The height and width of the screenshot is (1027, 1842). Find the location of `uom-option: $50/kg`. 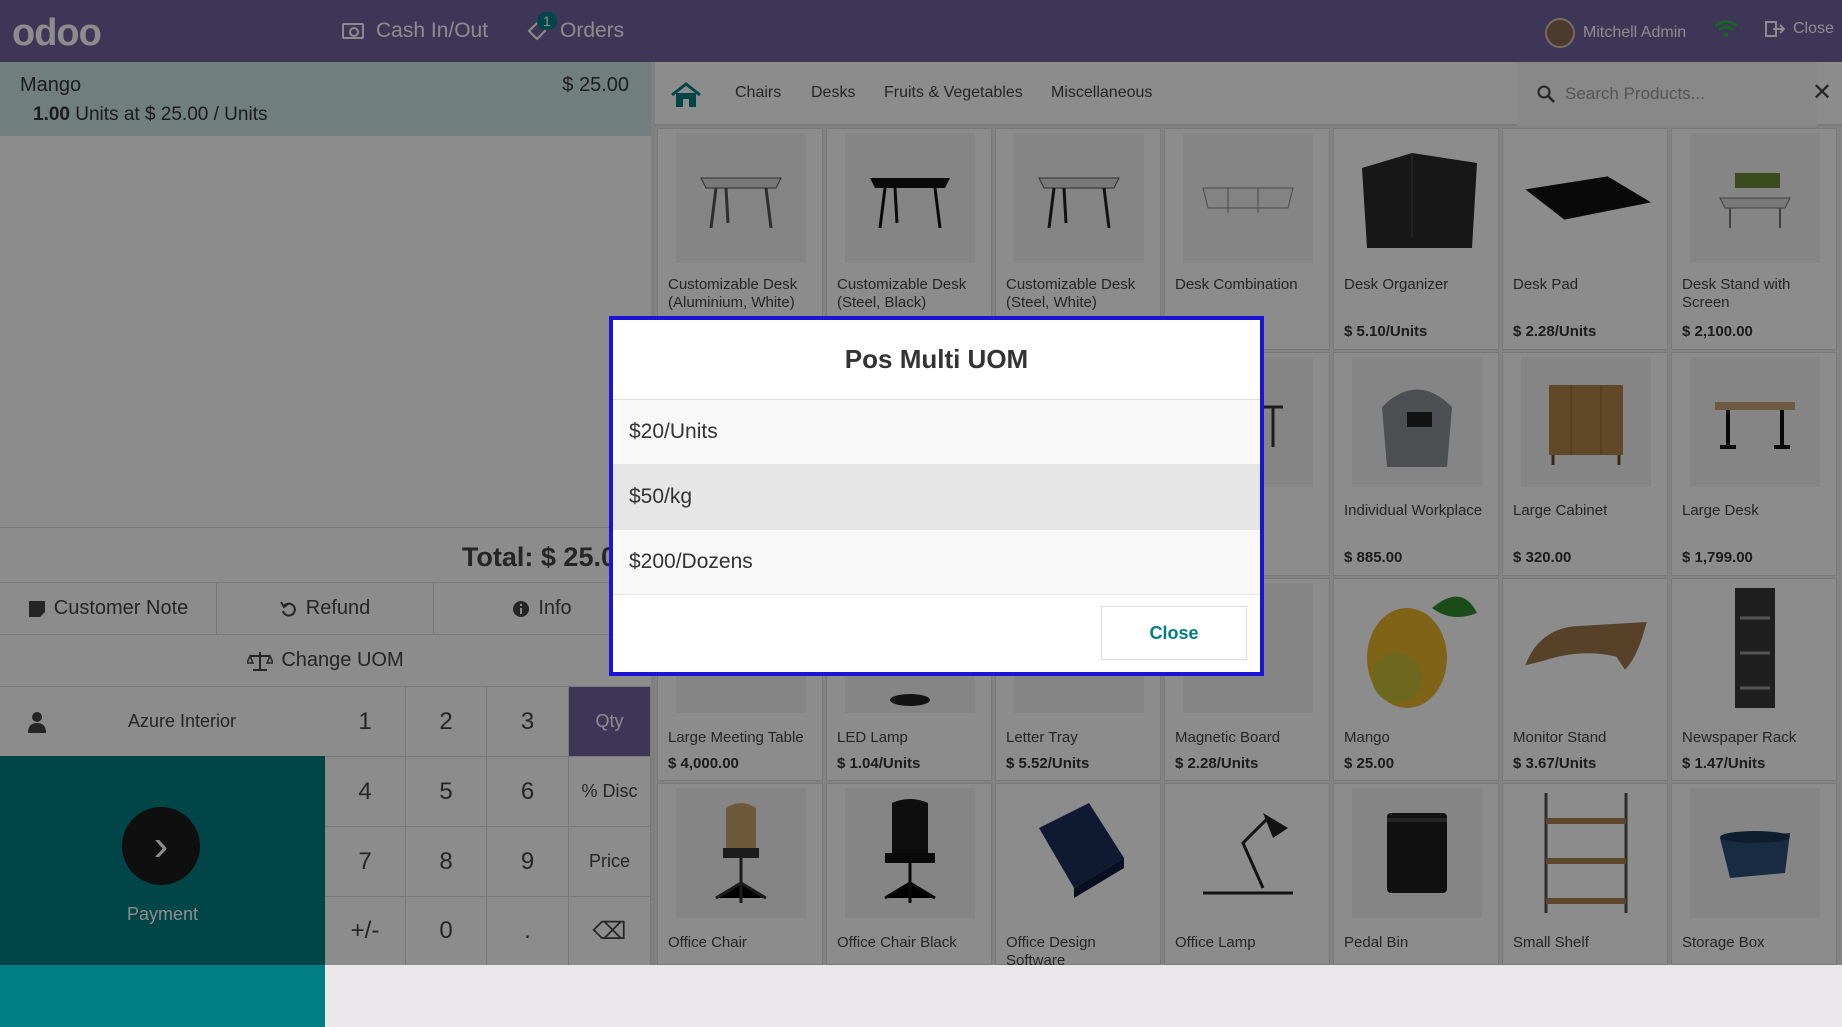

uom-option: $50/kg is located at coordinates (936, 497).